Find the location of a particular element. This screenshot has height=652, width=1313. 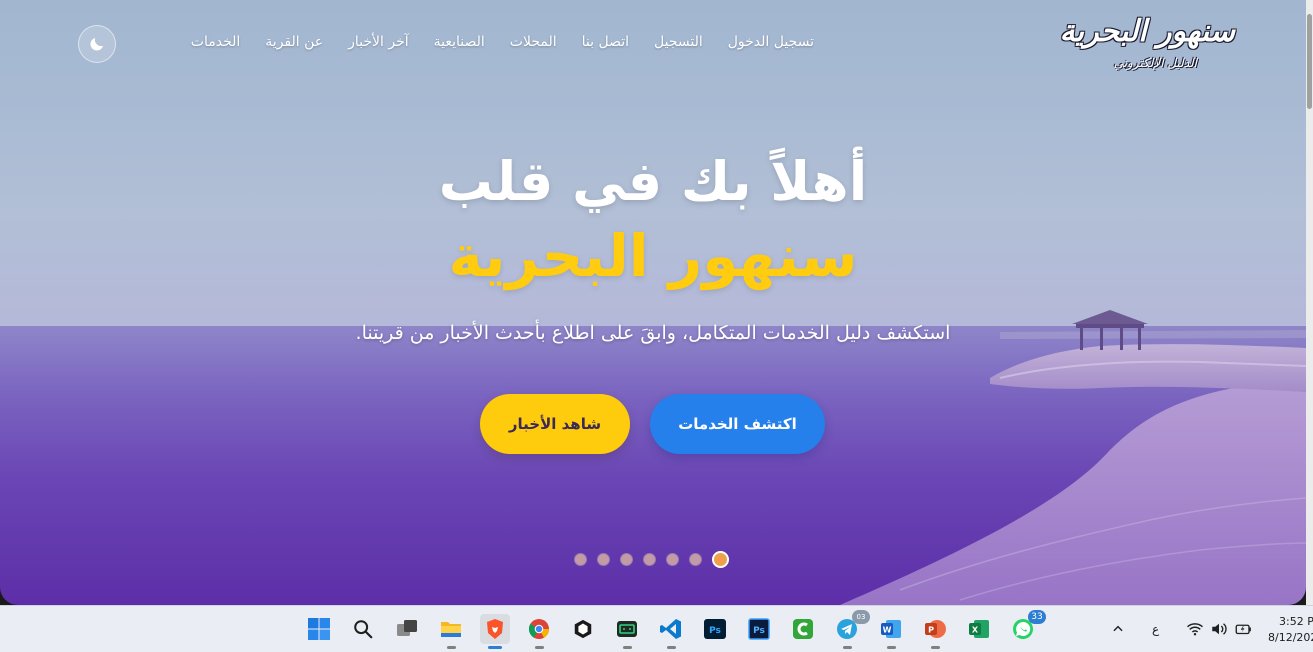

chrome-icon is located at coordinates (539, 629).